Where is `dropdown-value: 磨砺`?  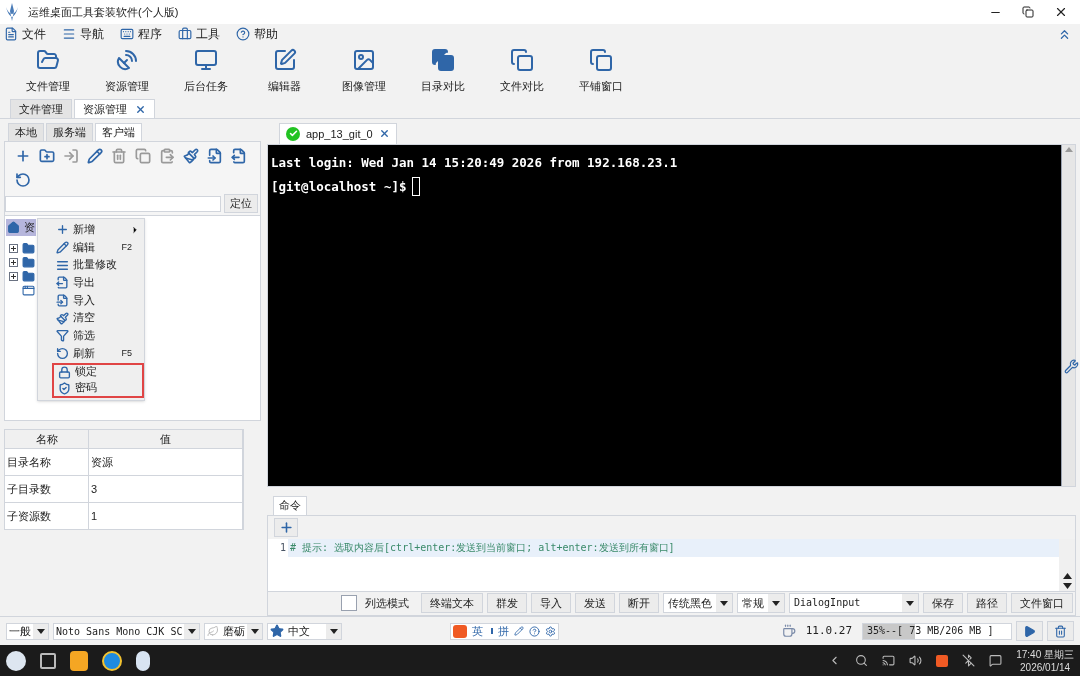 dropdown-value: 磨砺 is located at coordinates (234, 631).